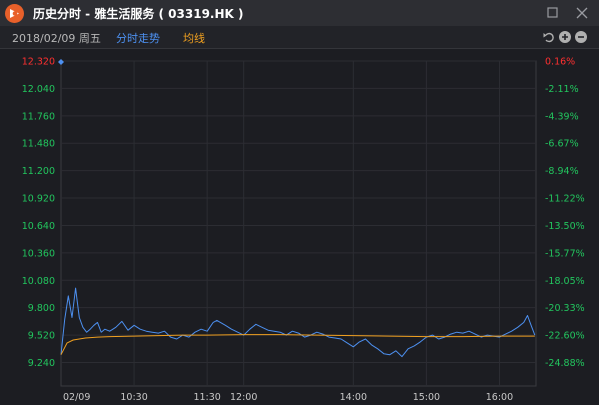 The width and height of the screenshot is (599, 405). What do you see at coordinates (499, 397) in the screenshot?
I see `time-tick-label: 16:00` at bounding box center [499, 397].